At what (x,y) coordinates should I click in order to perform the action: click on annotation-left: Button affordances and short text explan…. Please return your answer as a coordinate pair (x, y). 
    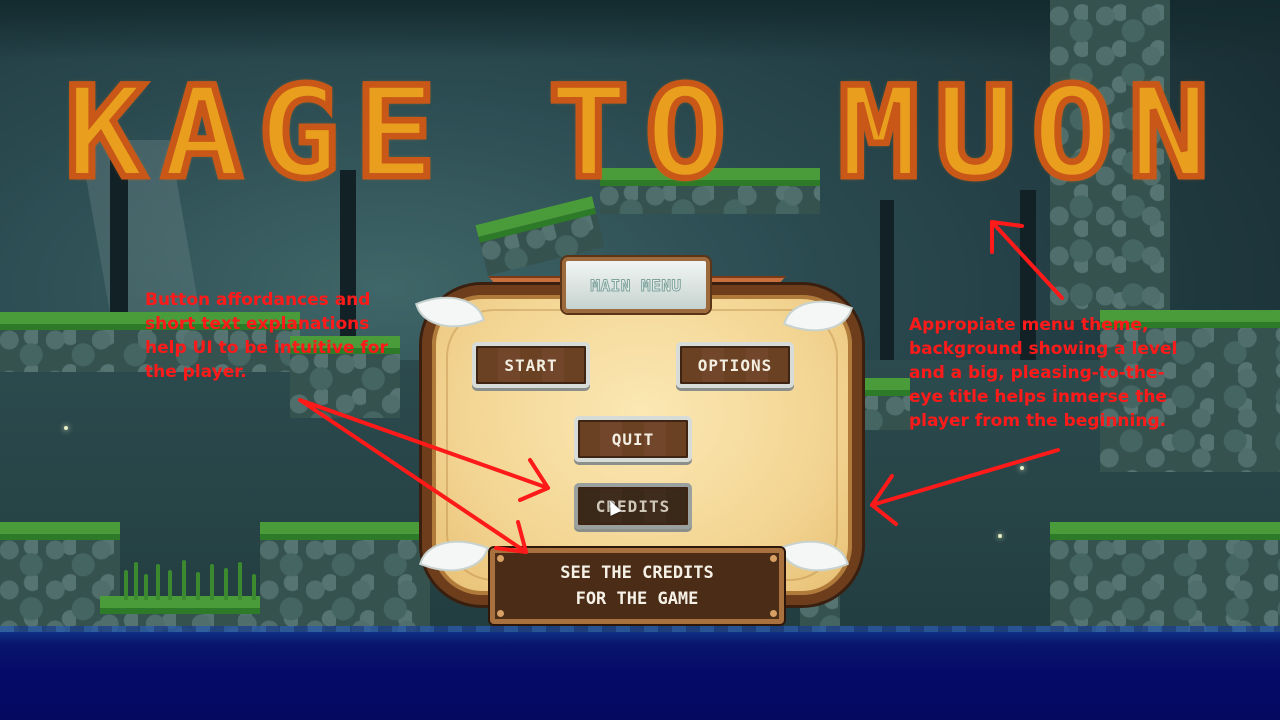
    Looking at the image, I should click on (266, 336).